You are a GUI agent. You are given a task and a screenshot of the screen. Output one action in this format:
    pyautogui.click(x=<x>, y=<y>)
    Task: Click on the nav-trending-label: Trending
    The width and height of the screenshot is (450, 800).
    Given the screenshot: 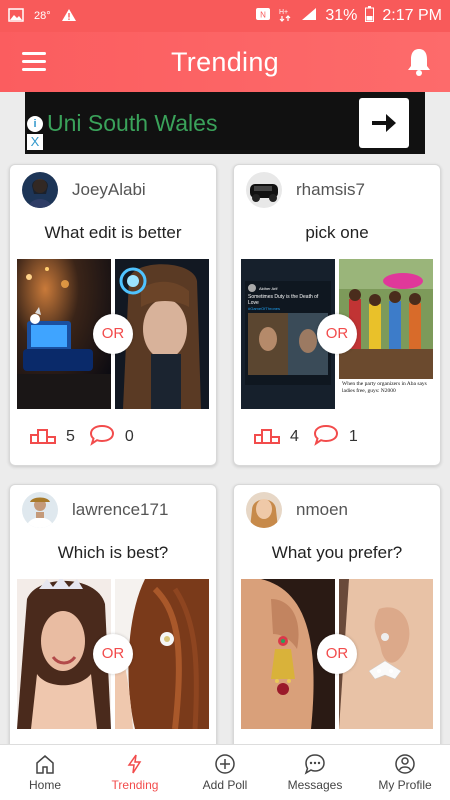 What is the action you would take?
    pyautogui.click(x=135, y=785)
    